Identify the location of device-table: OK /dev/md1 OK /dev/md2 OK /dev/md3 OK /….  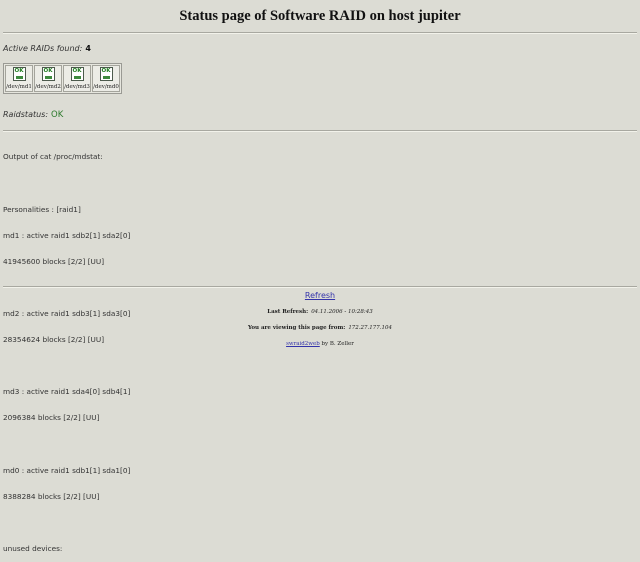
(62, 78).